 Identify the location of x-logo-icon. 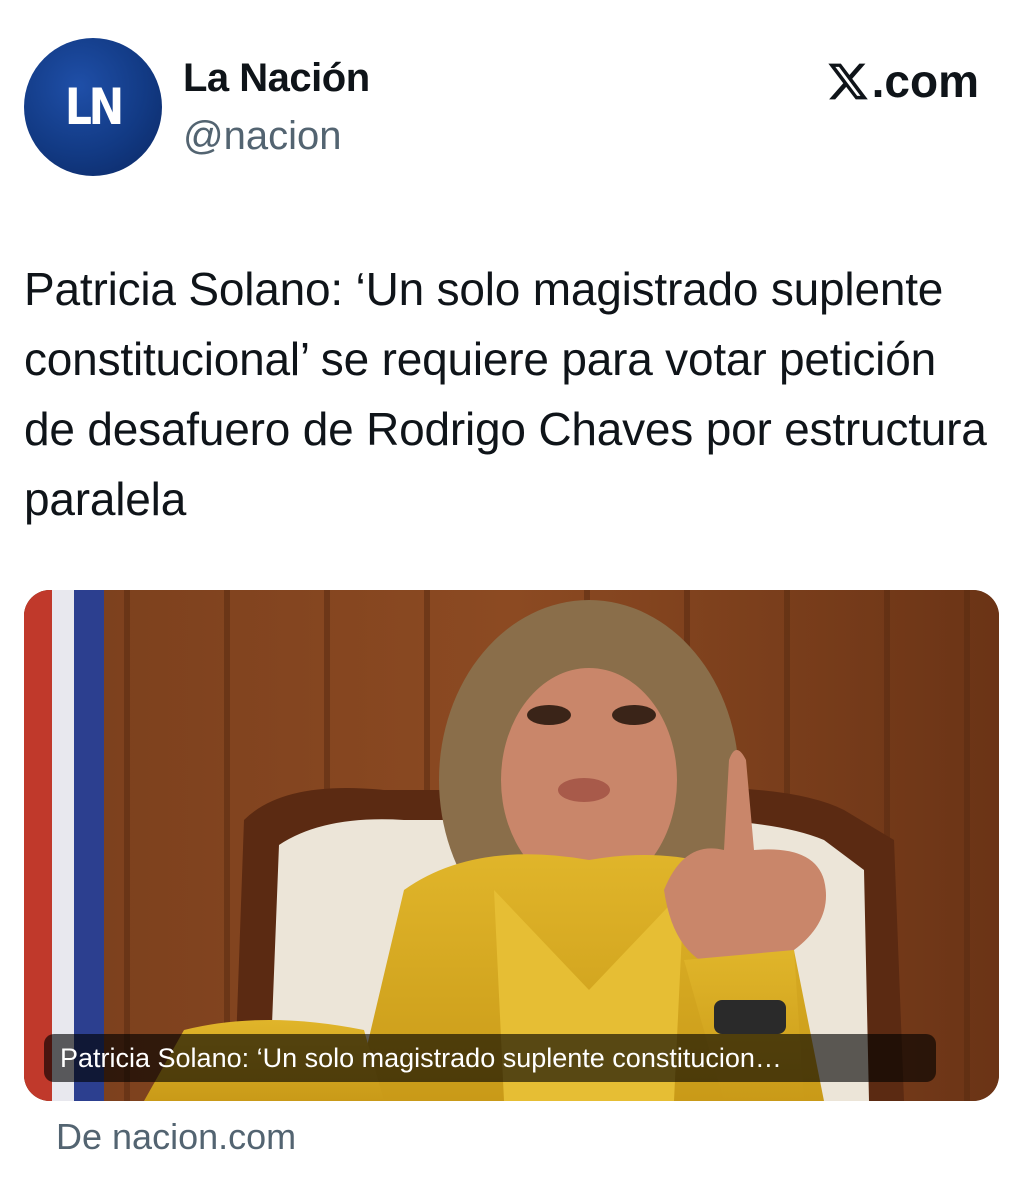
(848, 81).